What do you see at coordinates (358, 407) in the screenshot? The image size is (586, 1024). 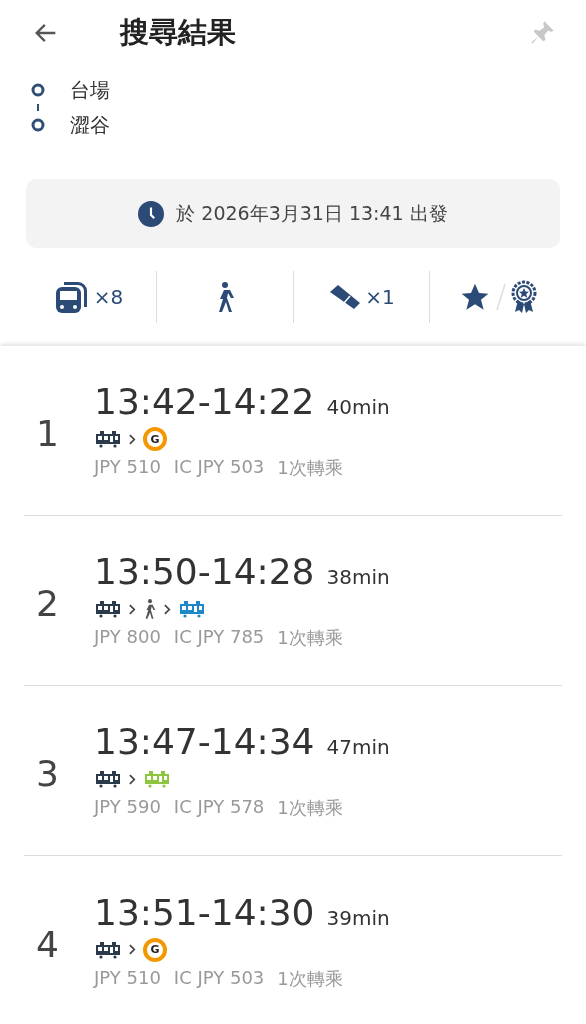 I see `duration: 40min` at bounding box center [358, 407].